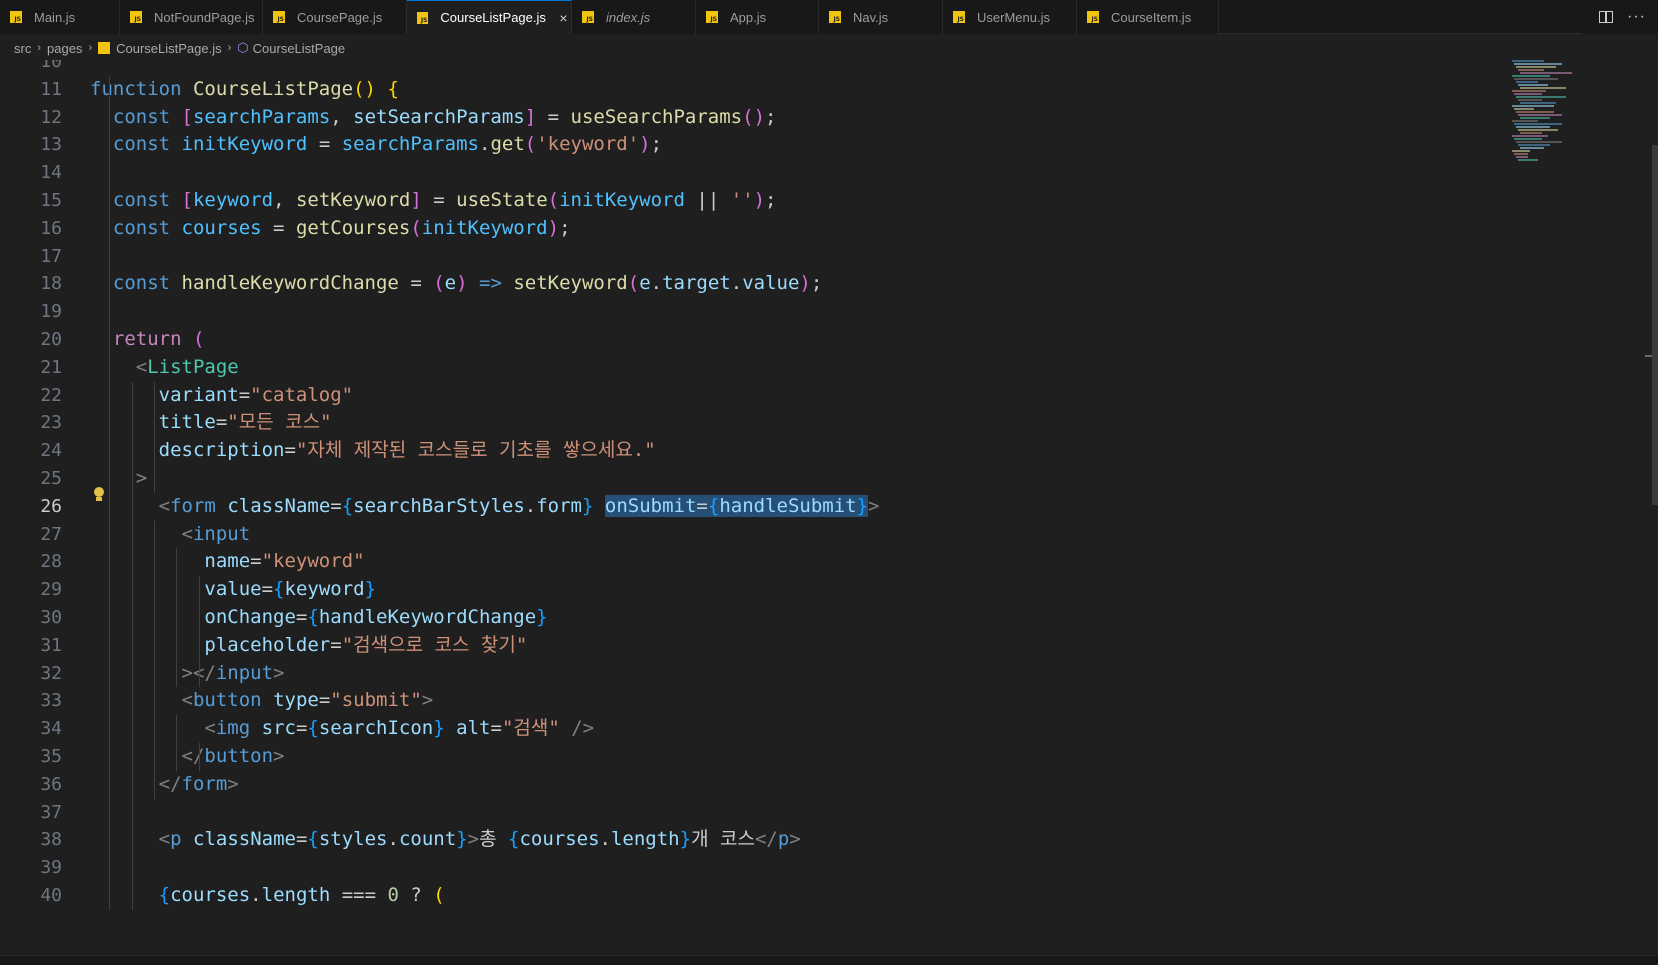 This screenshot has width=1658, height=965. Describe the element at coordinates (308, 646) in the screenshot. I see `code-line: placeholder="검색으로 코스 찾기"` at that location.